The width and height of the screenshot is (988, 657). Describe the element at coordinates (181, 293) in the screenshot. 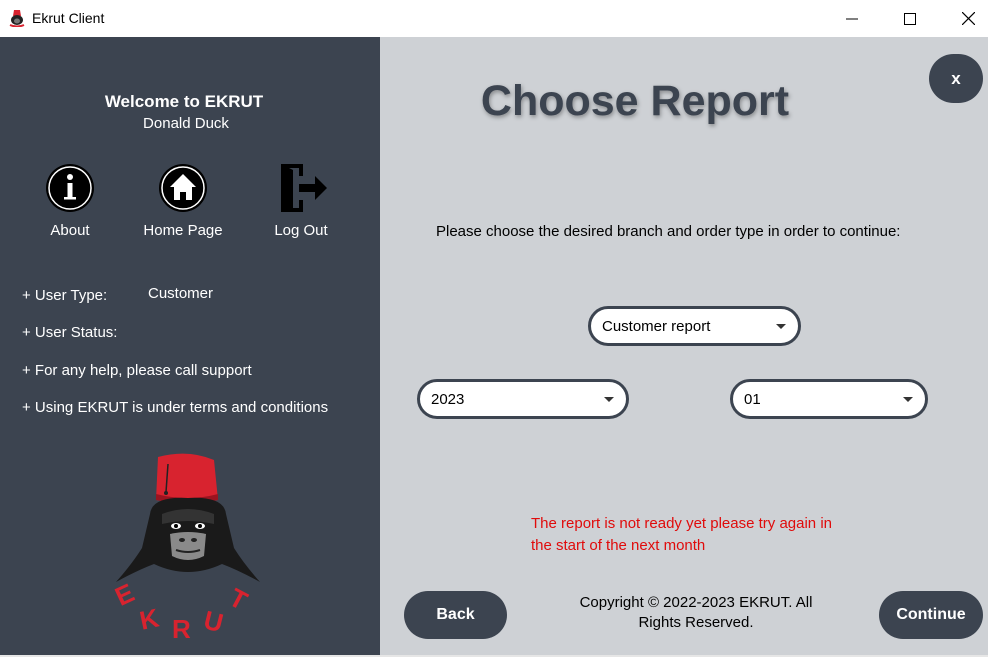

I see `user-type-value: Customer` at that location.